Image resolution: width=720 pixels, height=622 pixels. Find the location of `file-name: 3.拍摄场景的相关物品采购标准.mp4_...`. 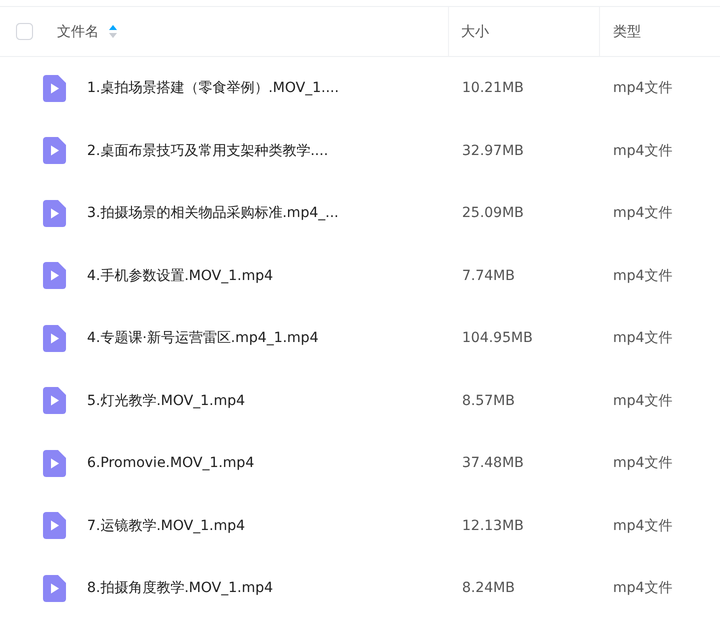

file-name: 3.拍摄场景的相关物品采购标准.mp4_... is located at coordinates (213, 213).